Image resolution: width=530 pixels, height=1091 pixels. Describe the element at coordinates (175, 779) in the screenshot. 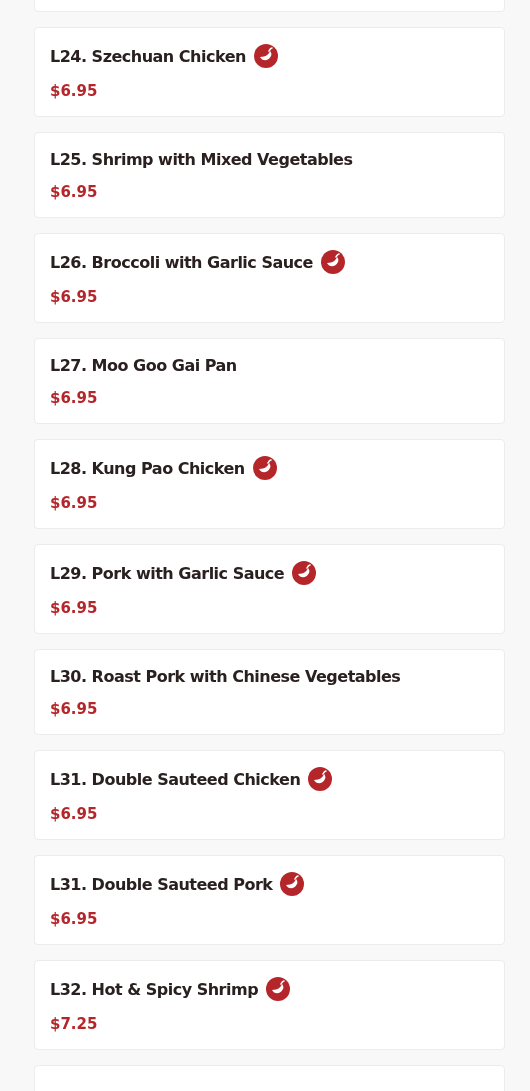

I see `dish-name: L31. Double Sauteed Chicken` at that location.